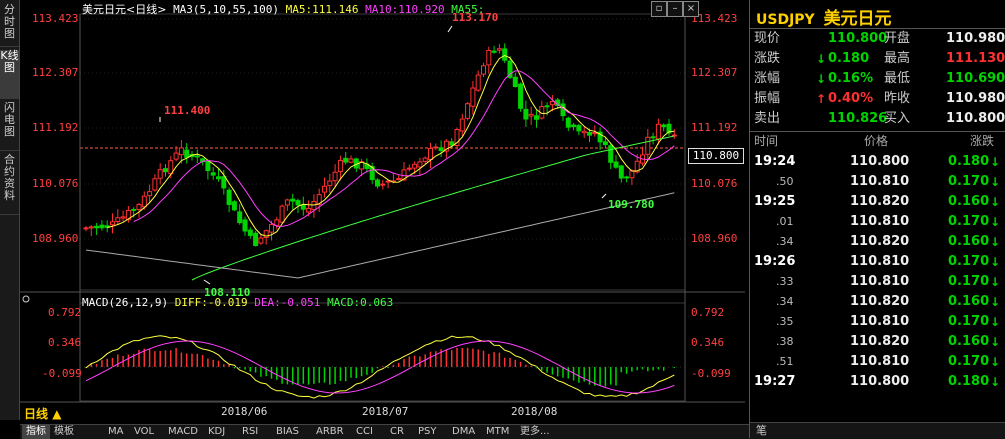  I want to click on tick-time: .35, so click(785, 321).